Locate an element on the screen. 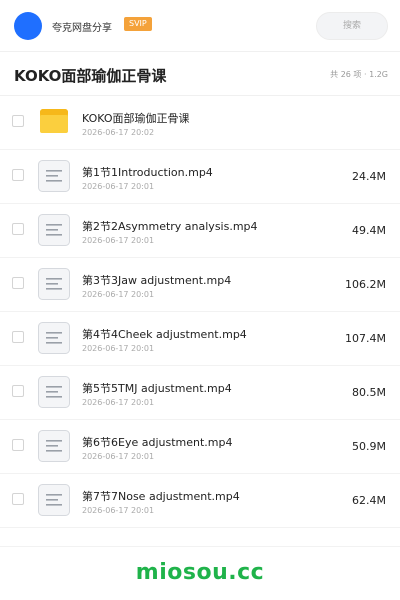  footer-divider is located at coordinates (200, 546).